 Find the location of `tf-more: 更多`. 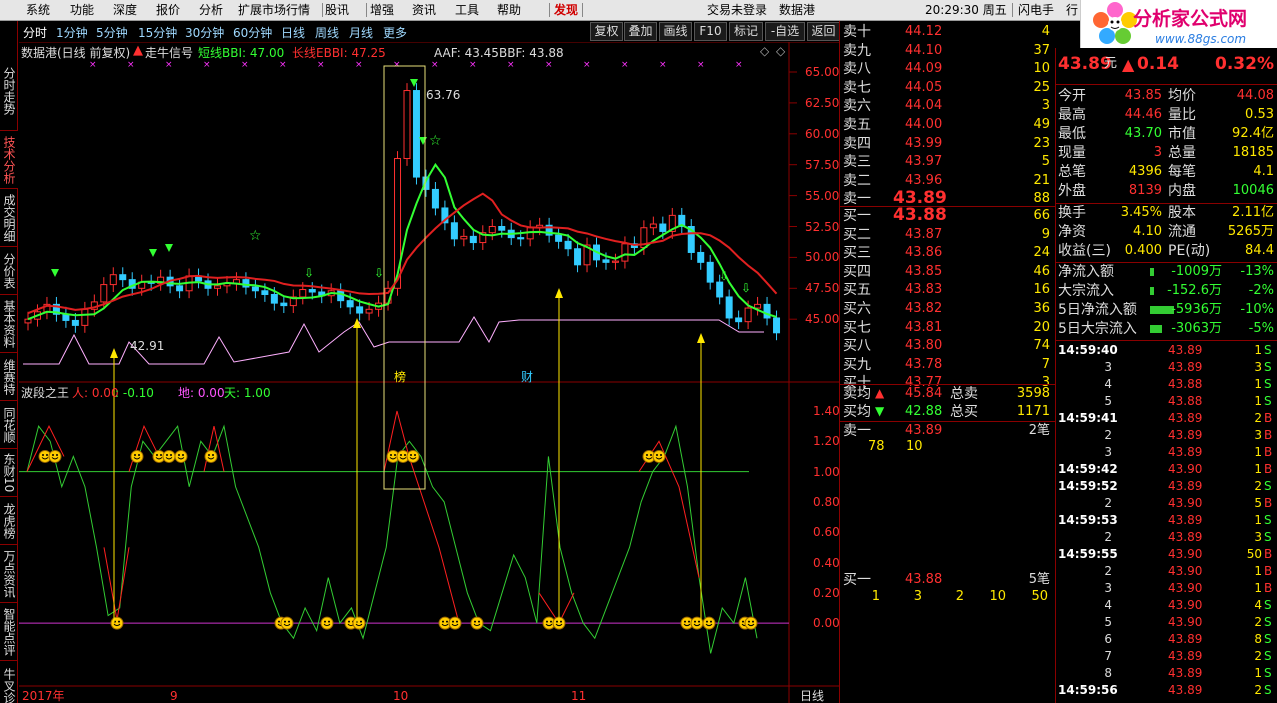

tf-more: 更多 is located at coordinates (395, 32).